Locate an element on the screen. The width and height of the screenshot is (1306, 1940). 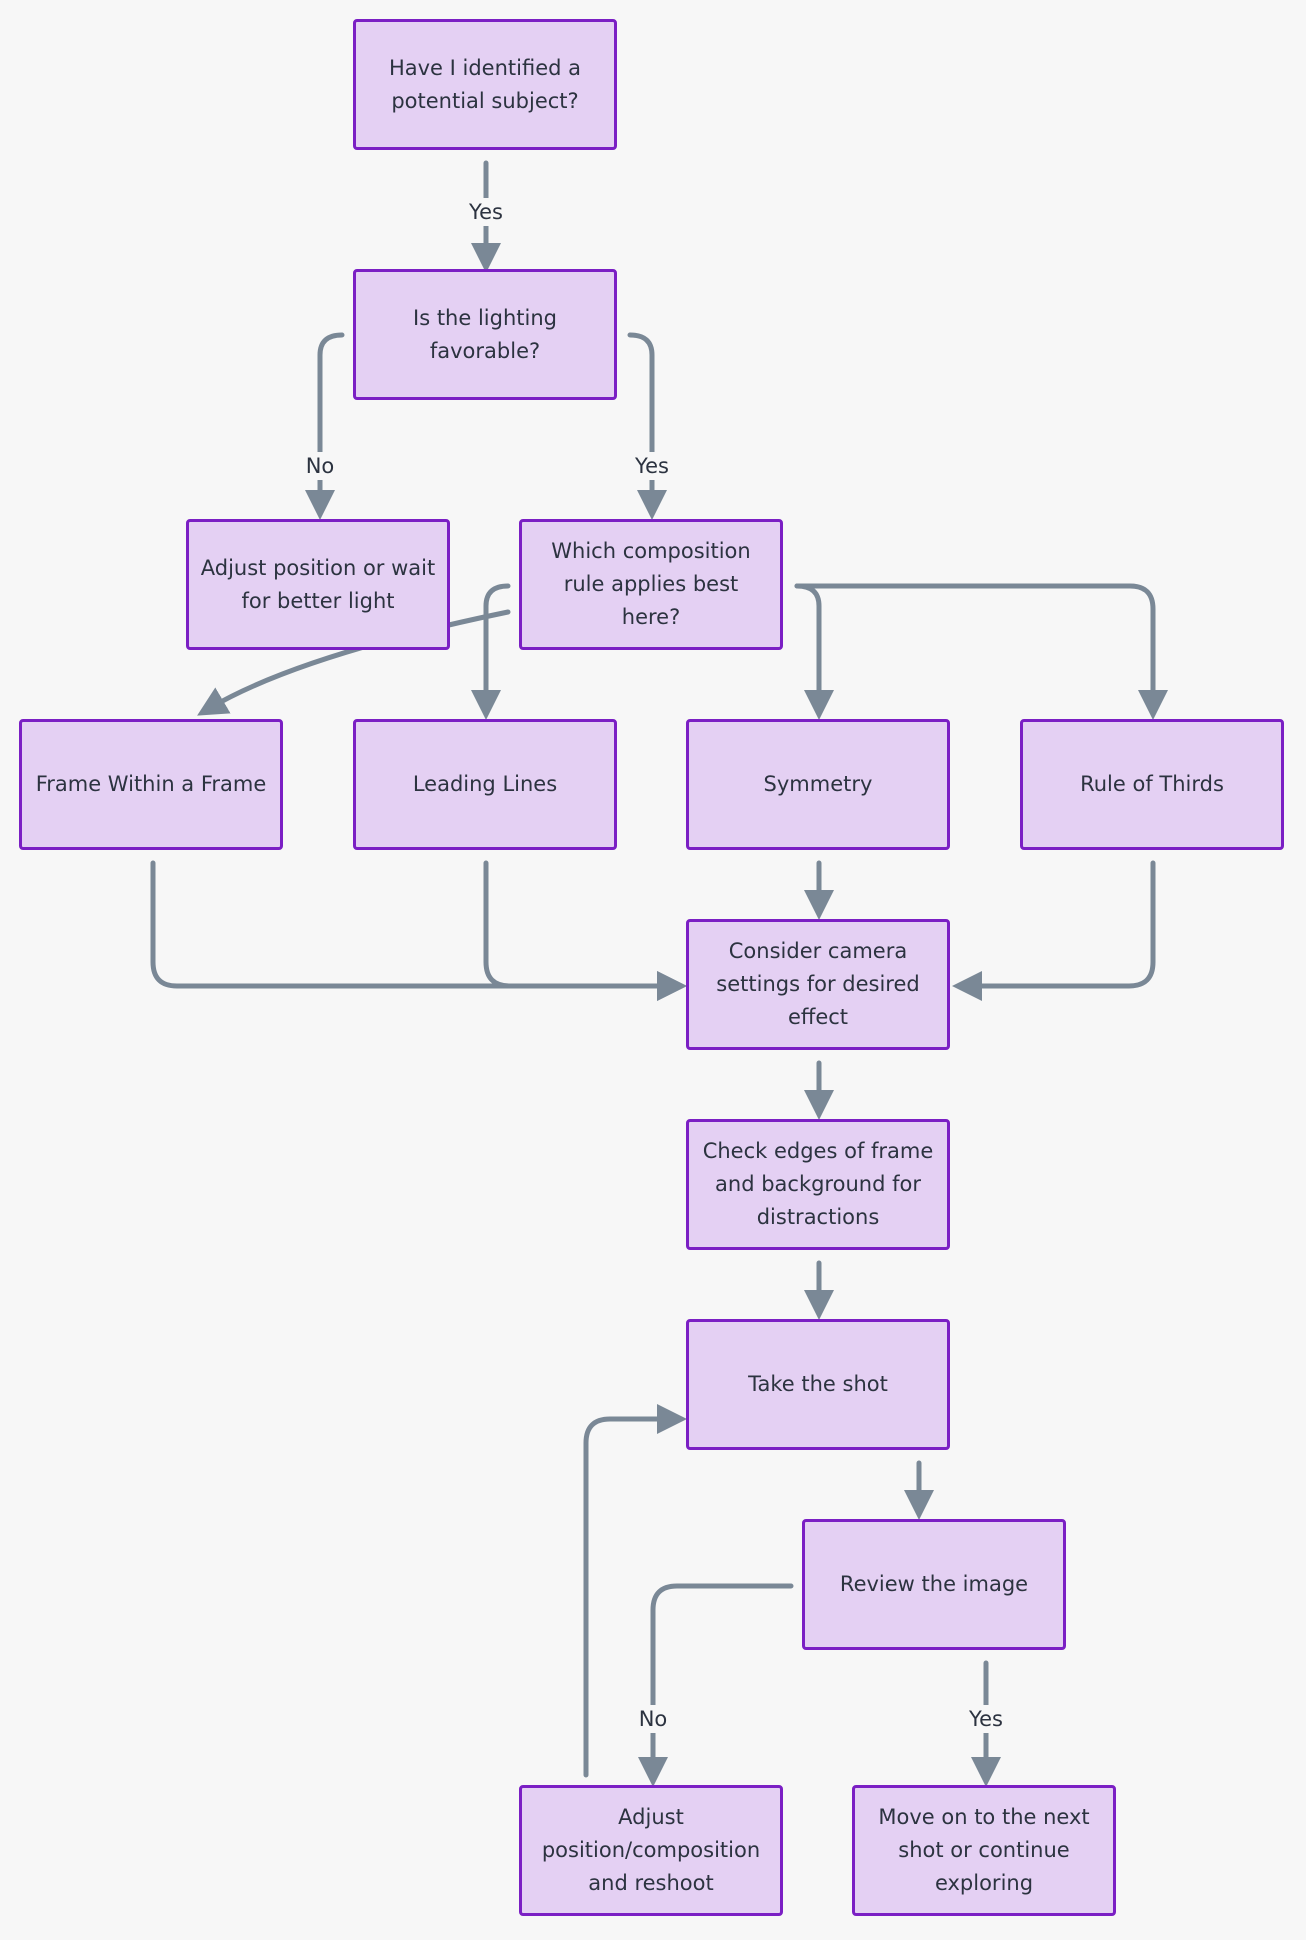
edge-label-lighting-yes: Yes is located at coordinates (652, 466).